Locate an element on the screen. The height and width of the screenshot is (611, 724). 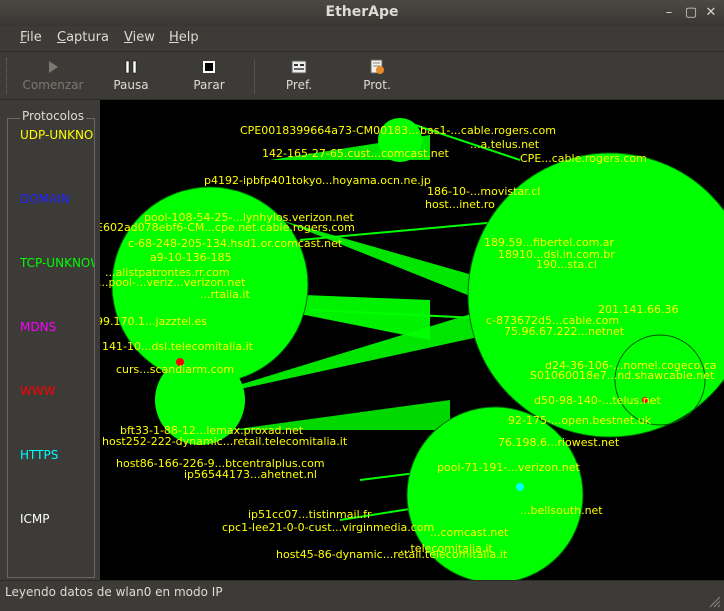
protocol-mdns: MDNS is located at coordinates (38, 327).